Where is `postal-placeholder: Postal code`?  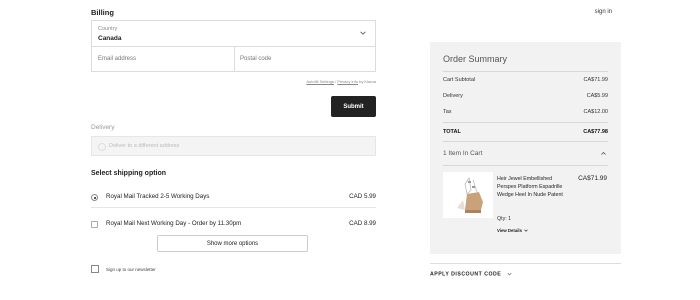
postal-placeholder: Postal code is located at coordinates (256, 59).